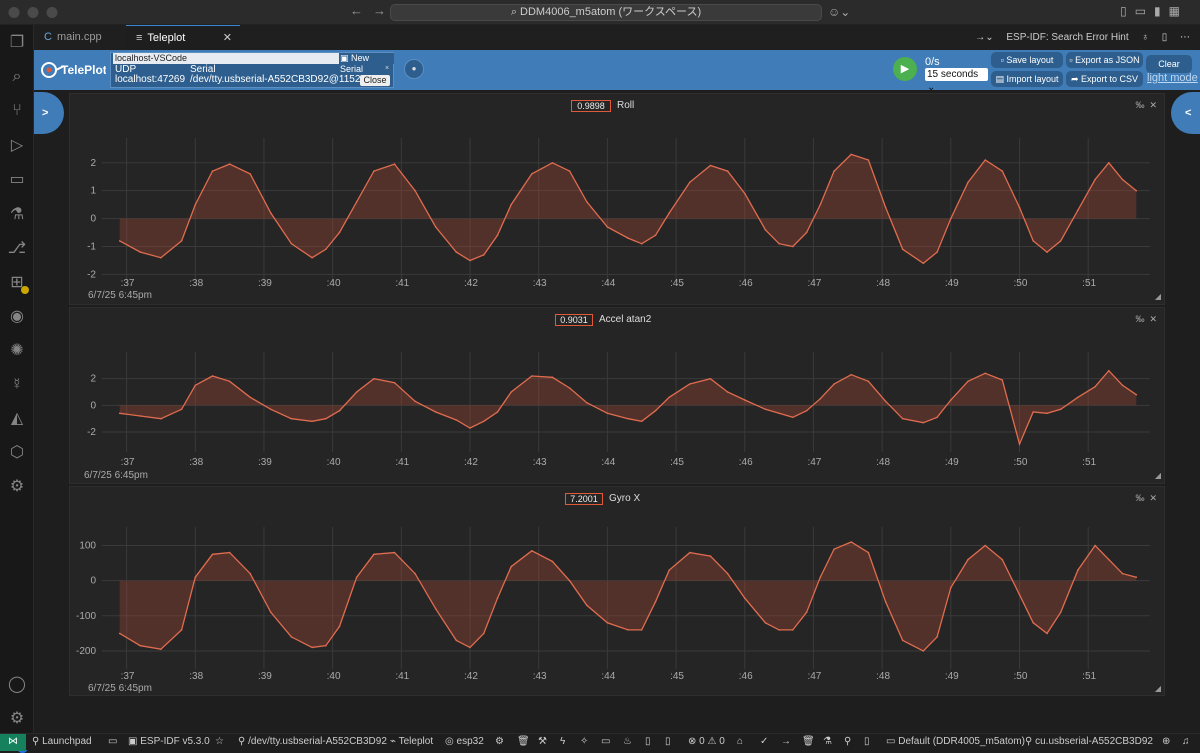  What do you see at coordinates (150, 75) in the screenshot?
I see `udp-info: UDP localhost:47269` at bounding box center [150, 75].